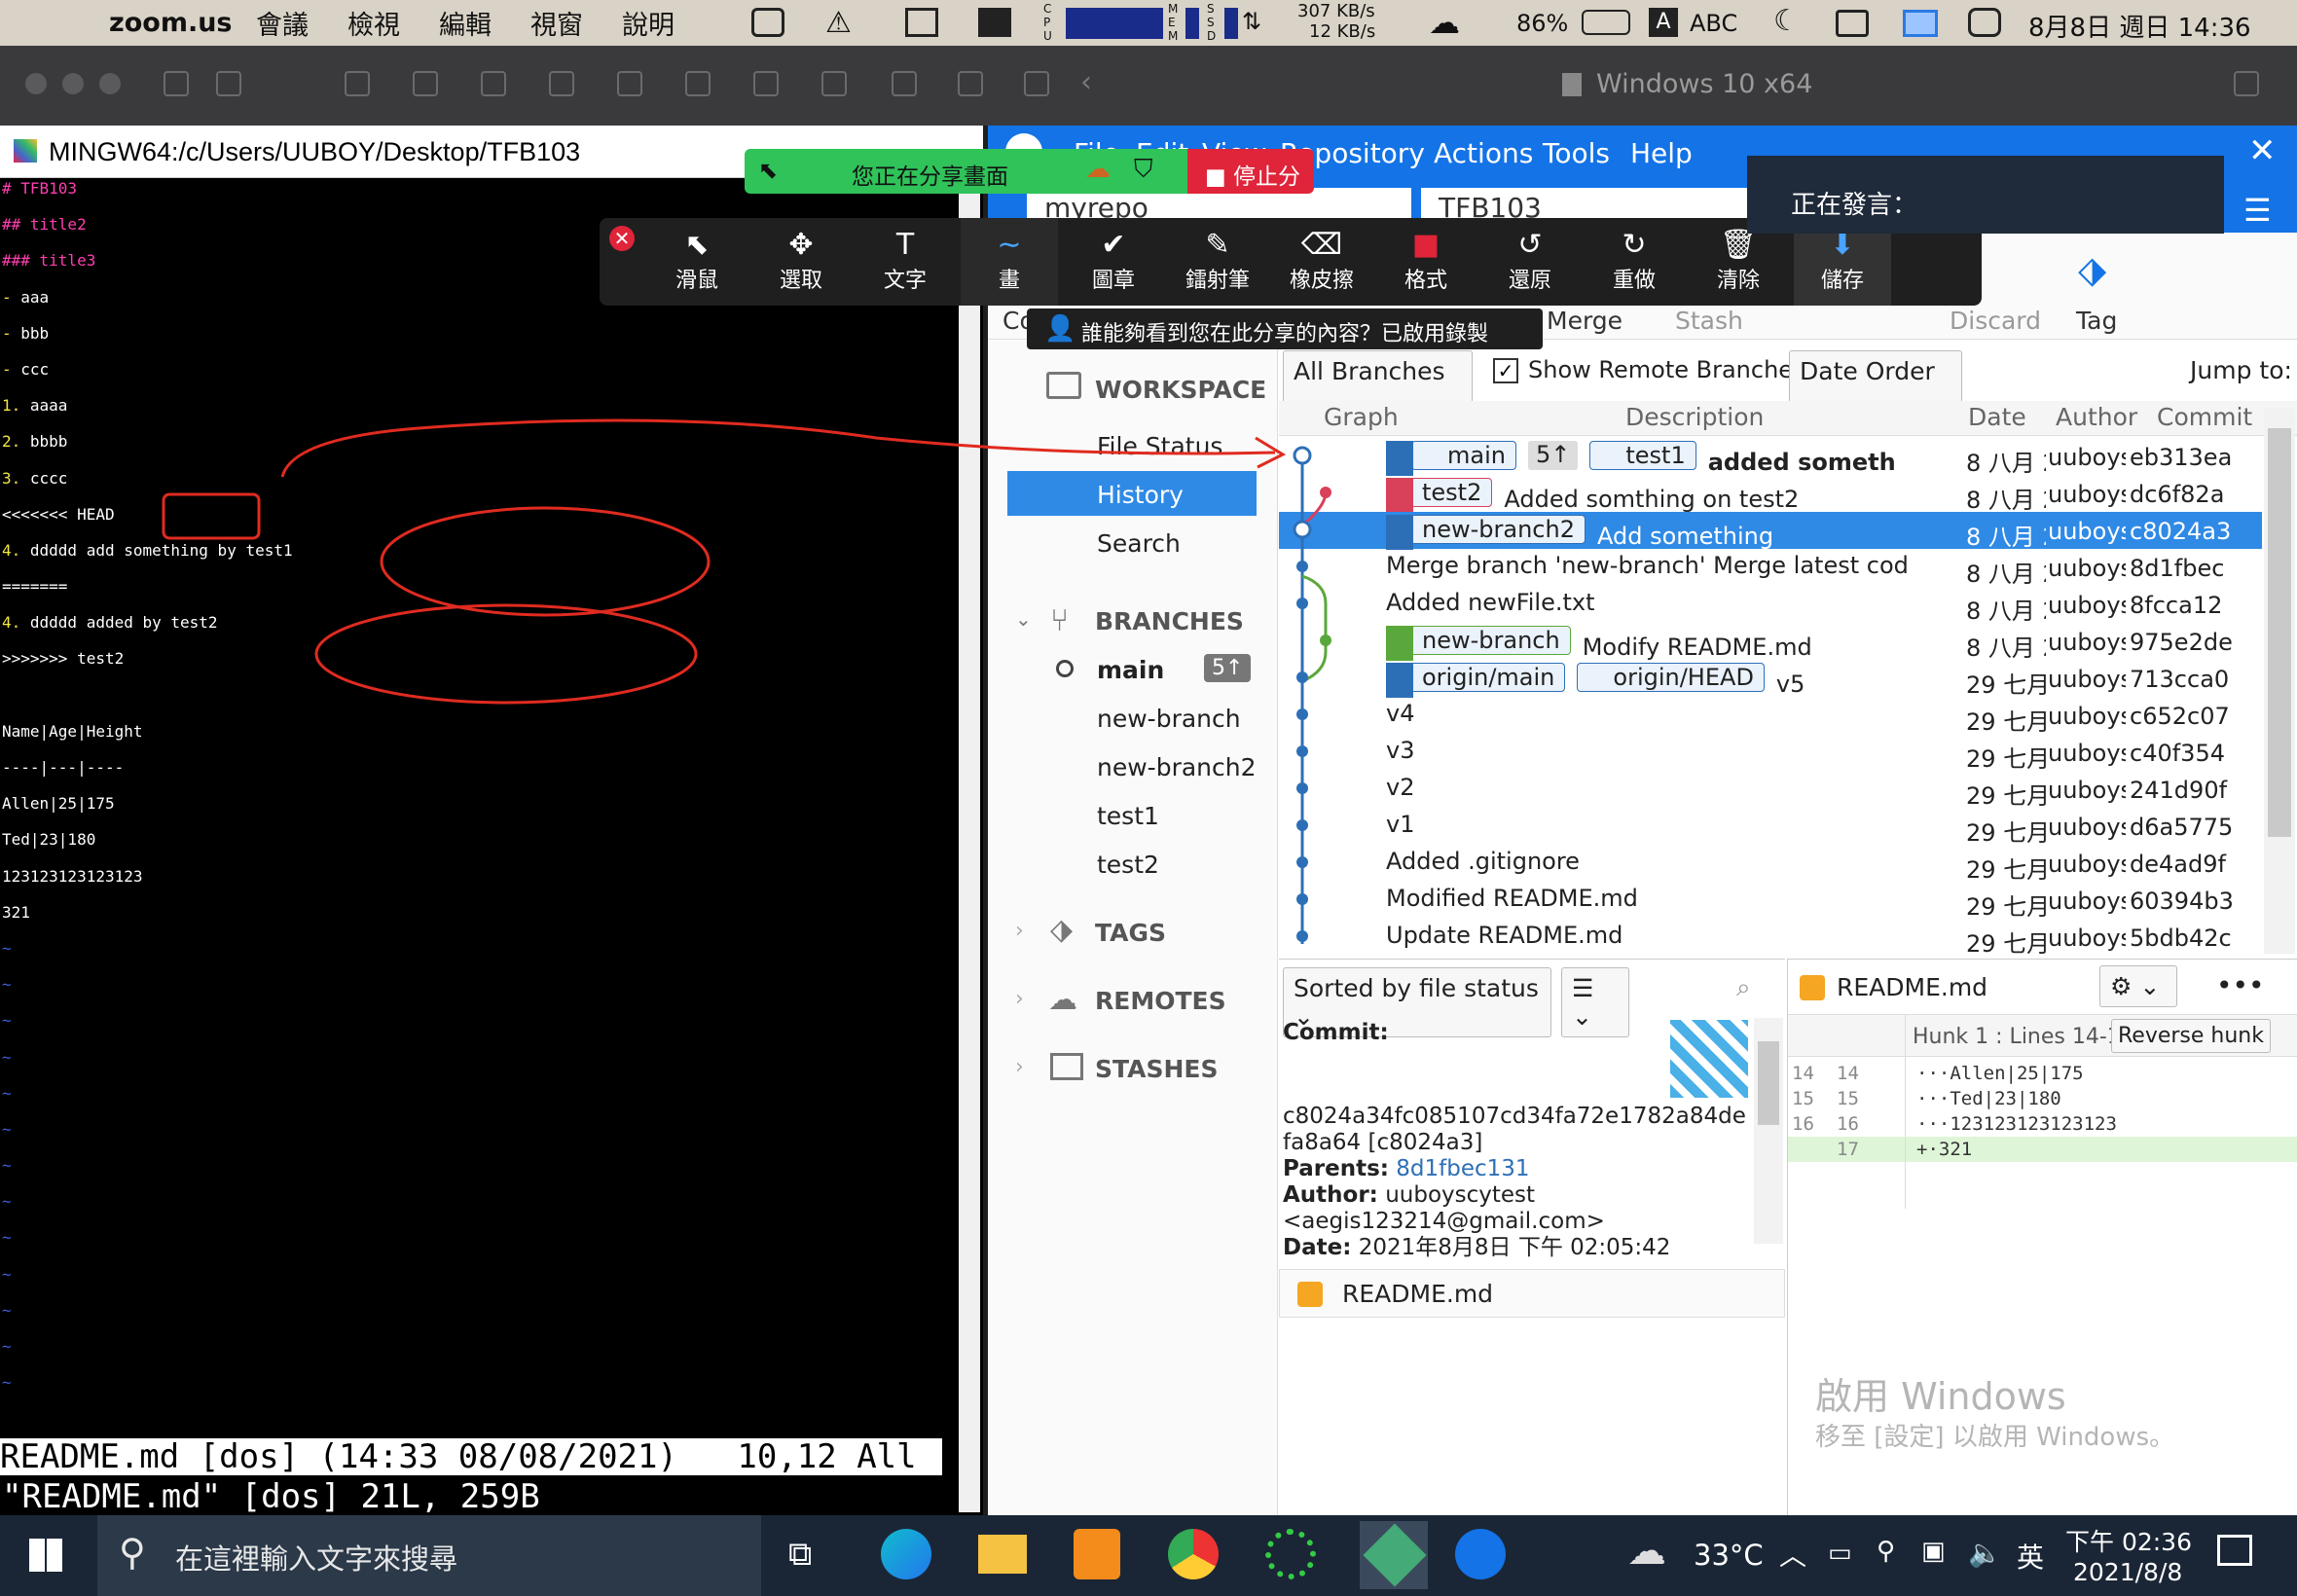 The width and height of the screenshot is (2297, 1596). I want to click on reverse-hunk-button: Reverse hunk, so click(2191, 1036).